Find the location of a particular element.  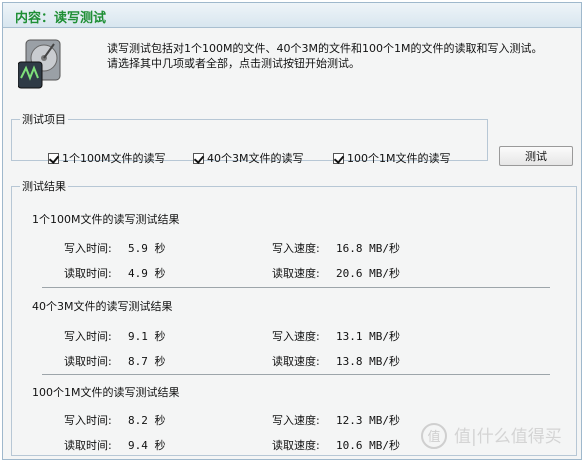

checkbox-3m-option: 40个3M文件的读写 is located at coordinates (248, 158).